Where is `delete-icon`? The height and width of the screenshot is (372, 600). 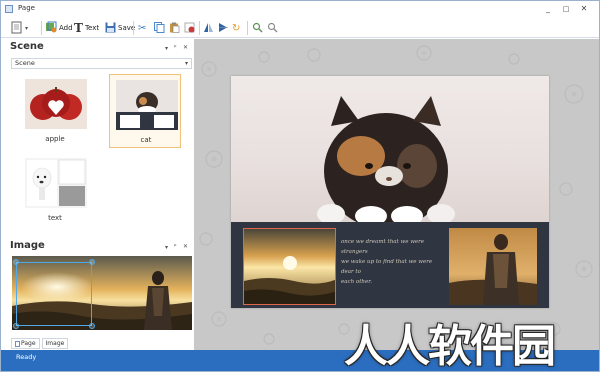 delete-icon is located at coordinates (189, 28).